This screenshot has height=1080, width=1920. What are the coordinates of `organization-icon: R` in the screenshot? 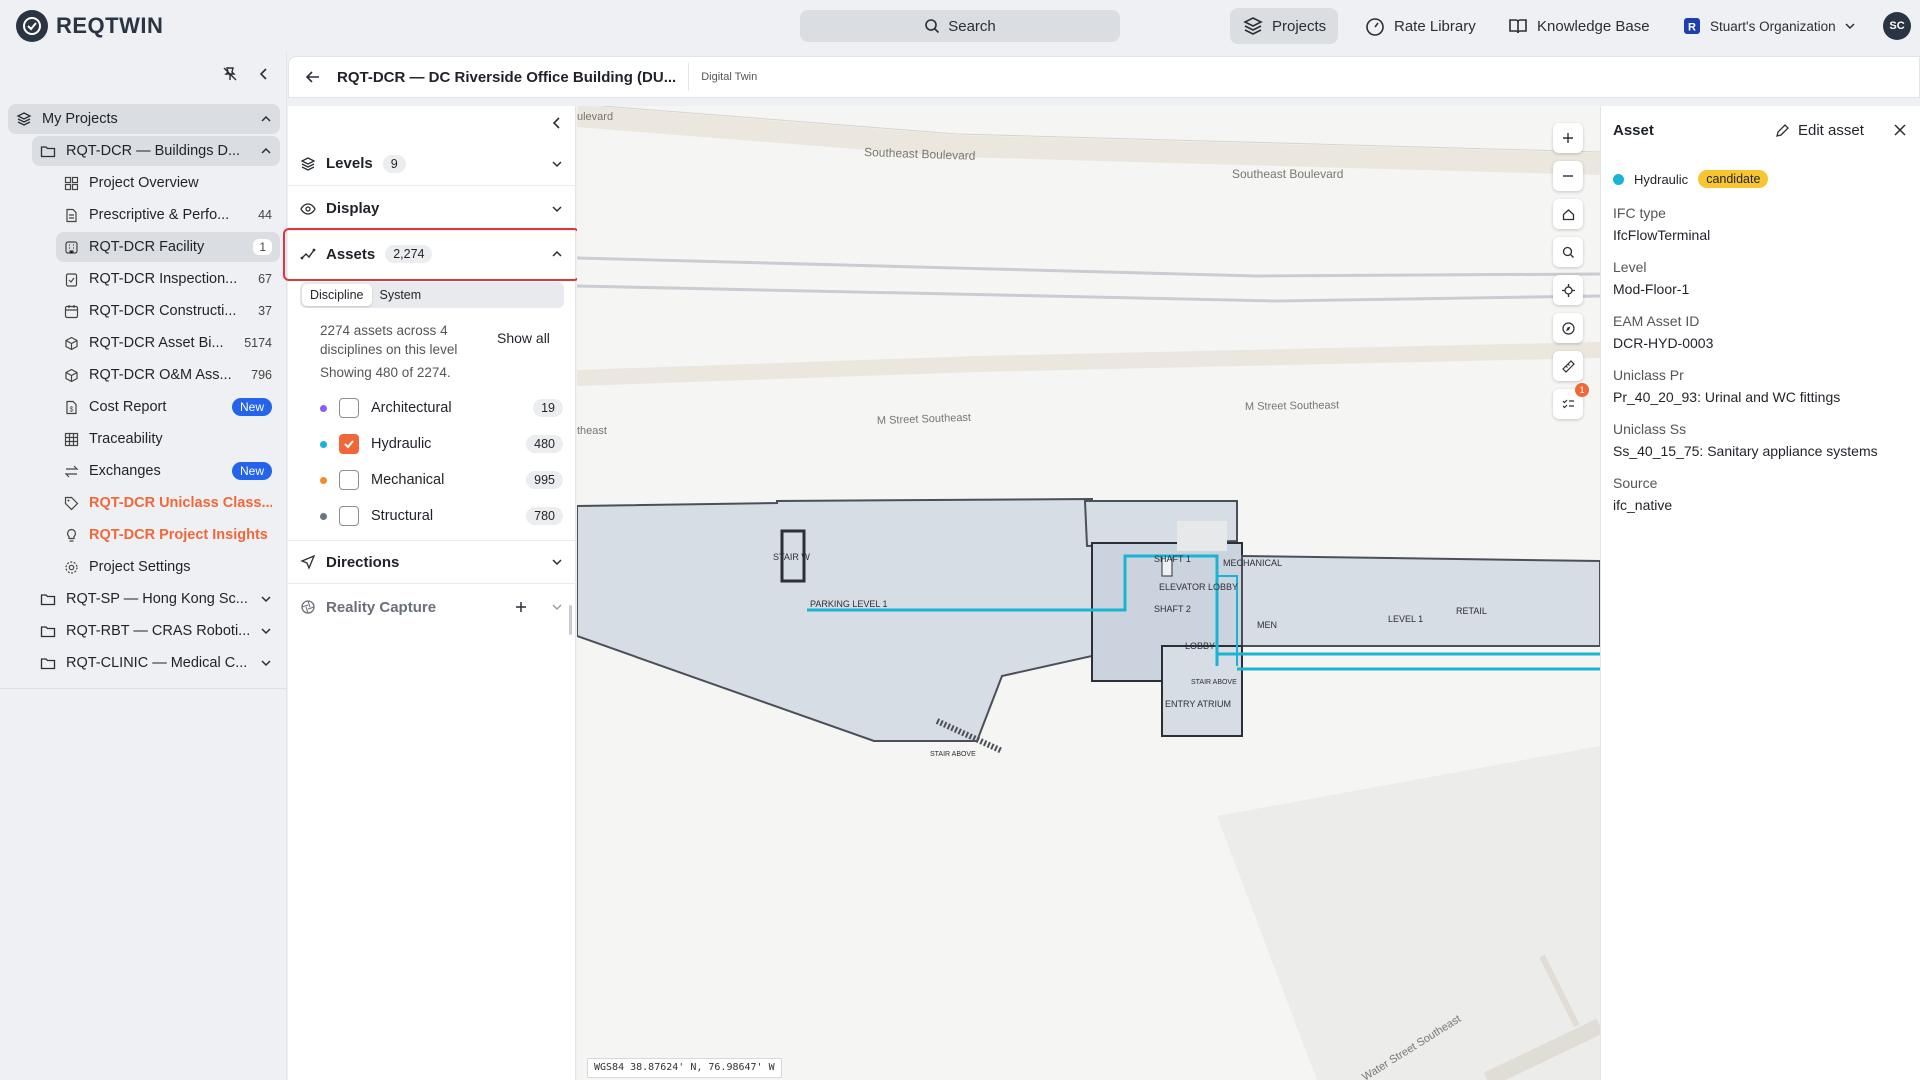 It's located at (1692, 26).